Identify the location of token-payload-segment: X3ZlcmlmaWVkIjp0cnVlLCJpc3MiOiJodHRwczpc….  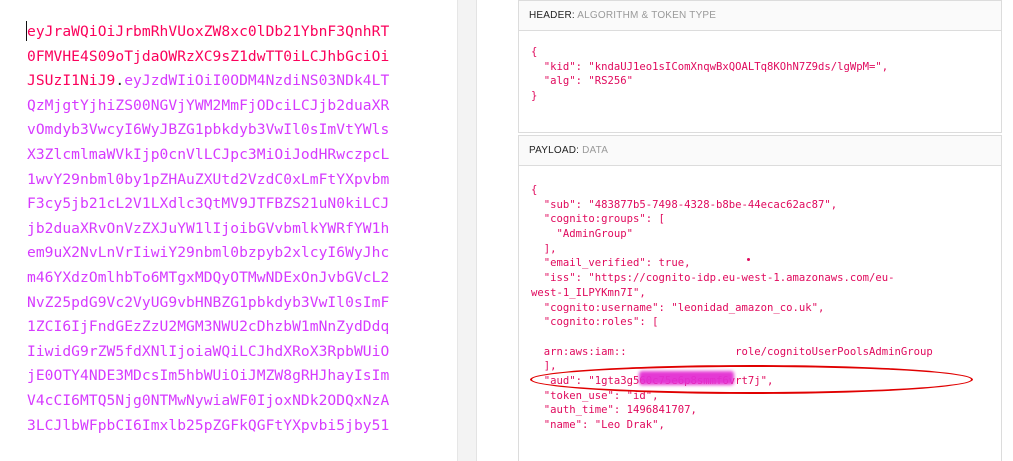
(208, 154).